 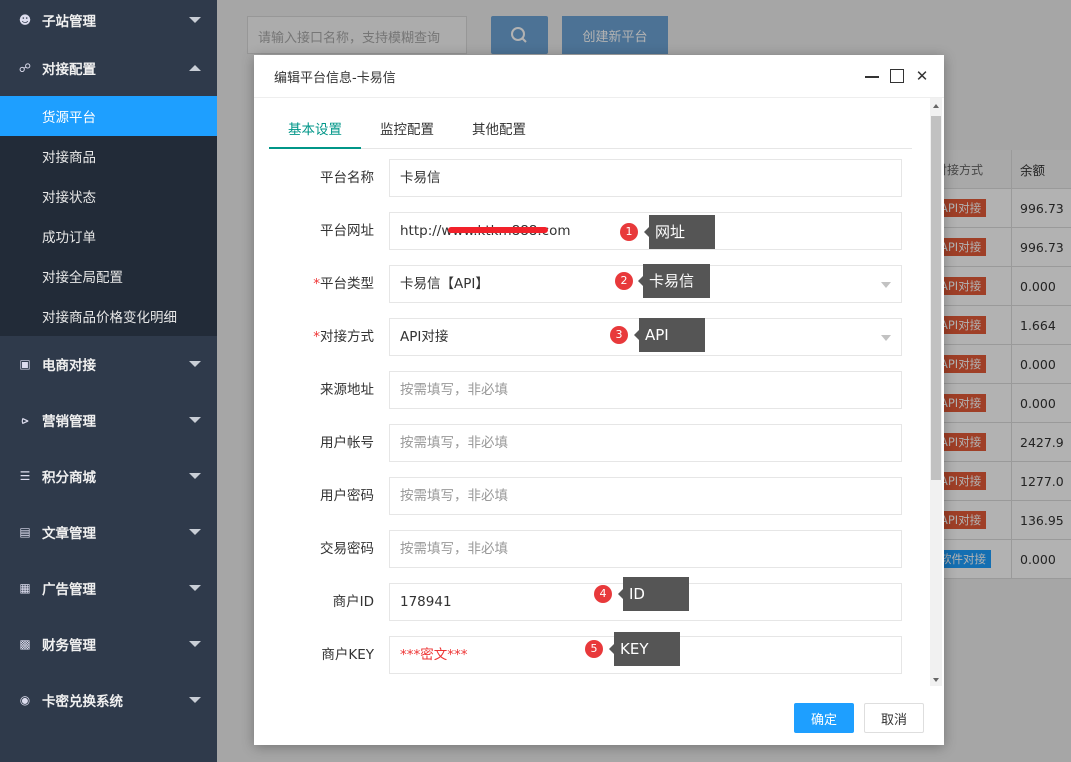 I want to click on finance-icon: ▩, so click(x=25, y=644).